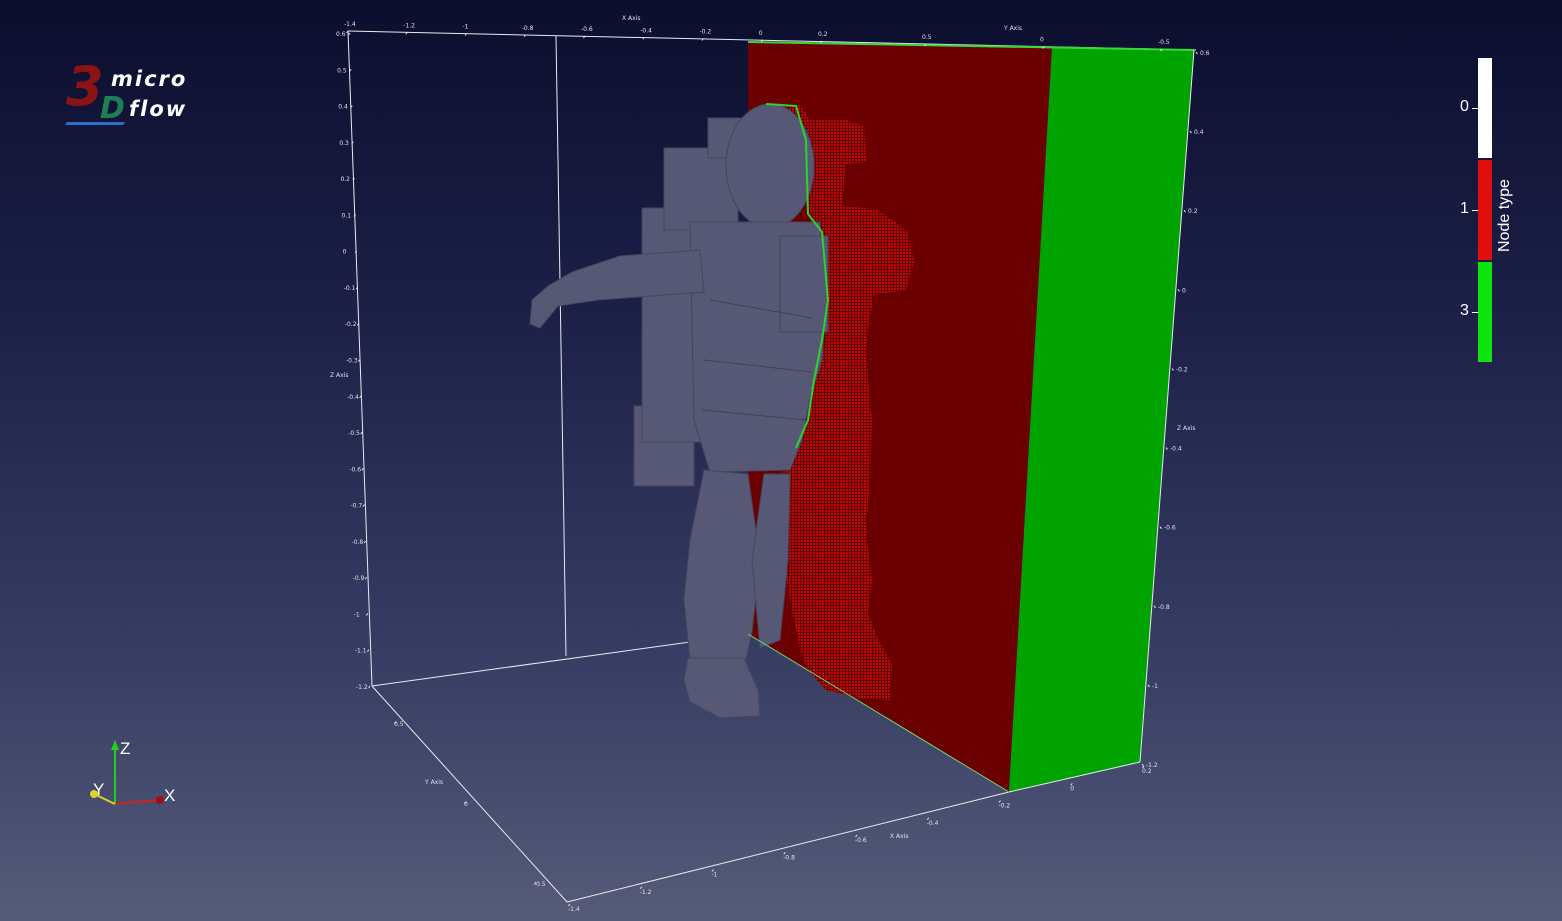 This screenshot has height=921, width=1562. What do you see at coordinates (789, 857) in the screenshot?
I see `bottom-x-axis-label: -0.8` at bounding box center [789, 857].